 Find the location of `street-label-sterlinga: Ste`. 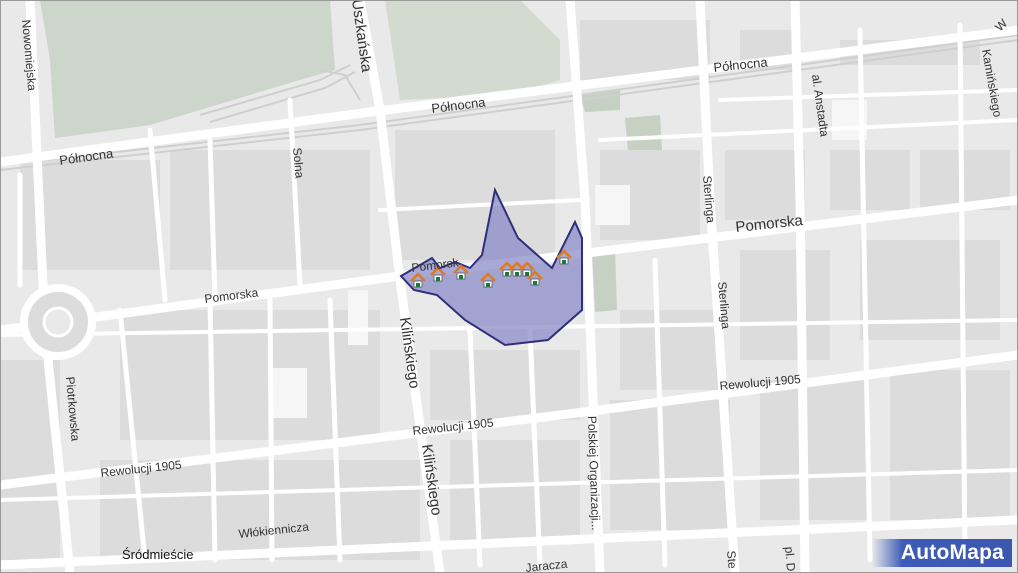

street-label-sterlinga: Ste is located at coordinates (732, 559).